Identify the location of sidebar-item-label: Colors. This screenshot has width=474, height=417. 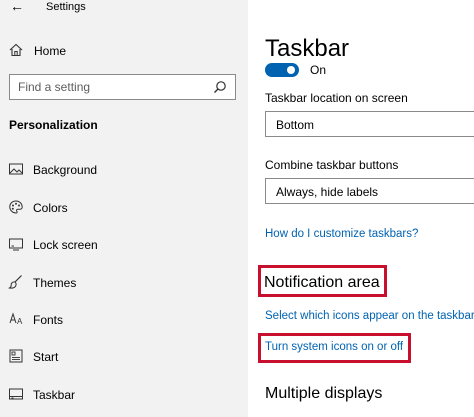
(50, 208).